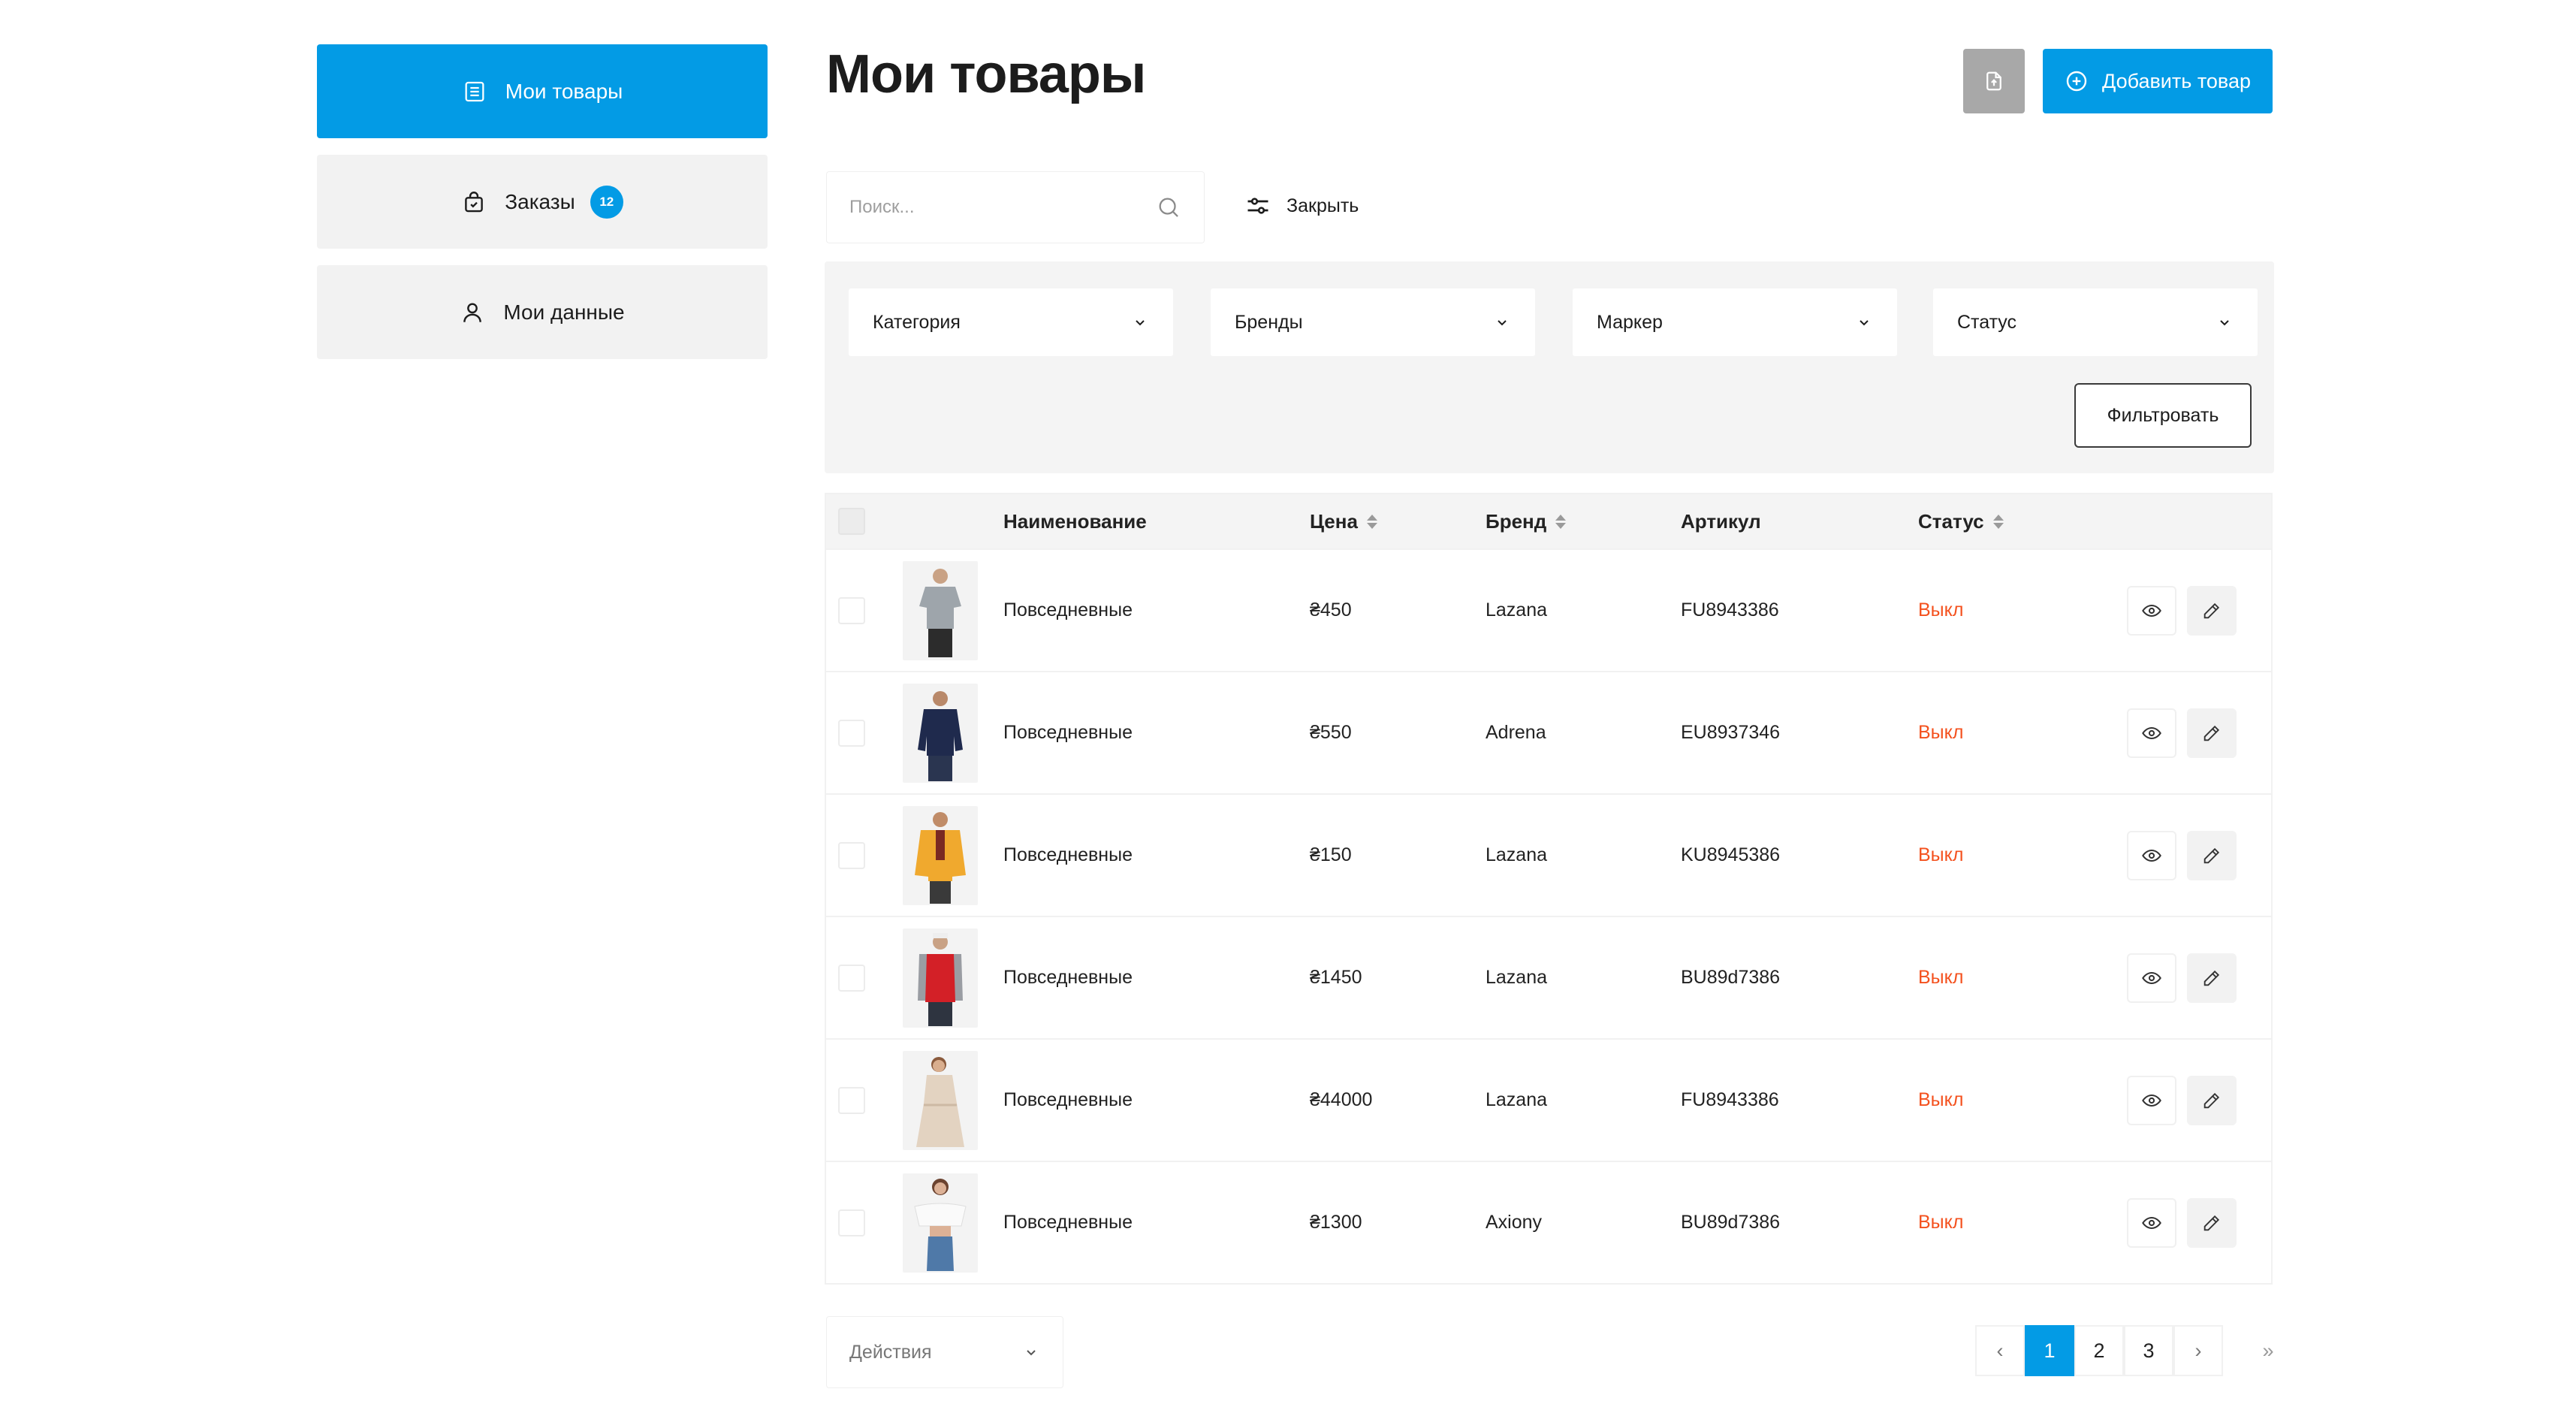 The width and height of the screenshot is (2576, 1401). What do you see at coordinates (2148, 1350) in the screenshot?
I see `pagination-page-3: 3` at bounding box center [2148, 1350].